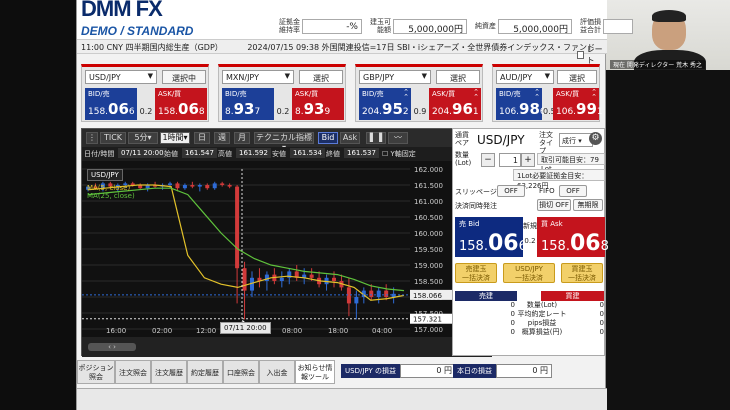 The image size is (730, 410). Describe the element at coordinates (241, 372) in the screenshot. I see `tab-account: 口座照会` at that location.